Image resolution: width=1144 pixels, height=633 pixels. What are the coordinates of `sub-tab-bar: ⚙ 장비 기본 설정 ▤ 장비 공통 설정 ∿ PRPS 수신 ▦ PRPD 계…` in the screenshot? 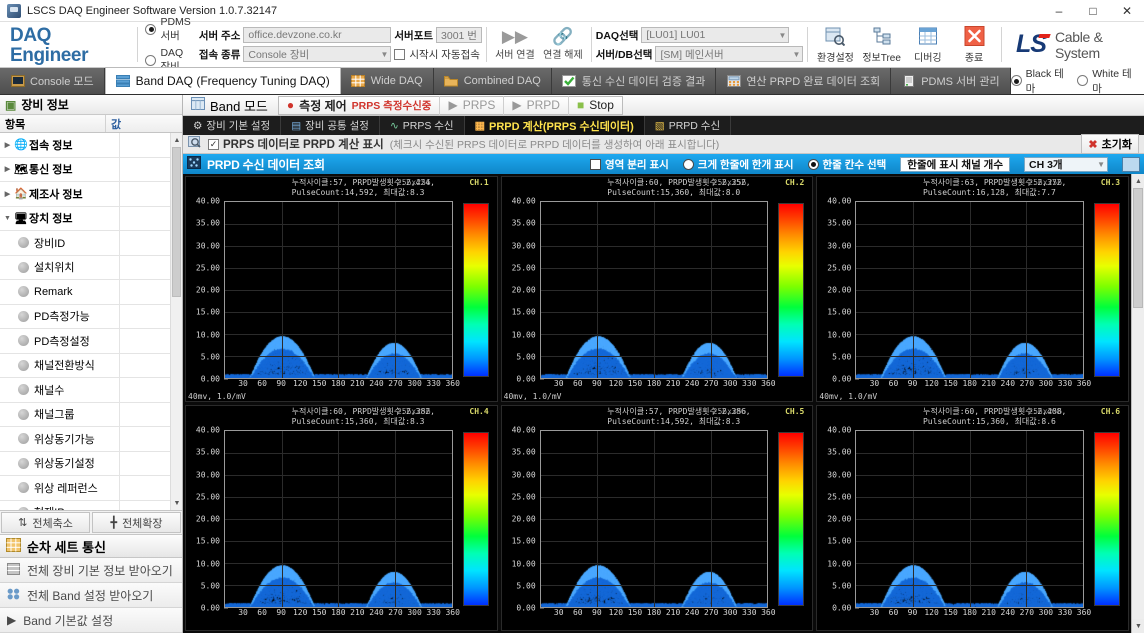 It's located at (663, 125).